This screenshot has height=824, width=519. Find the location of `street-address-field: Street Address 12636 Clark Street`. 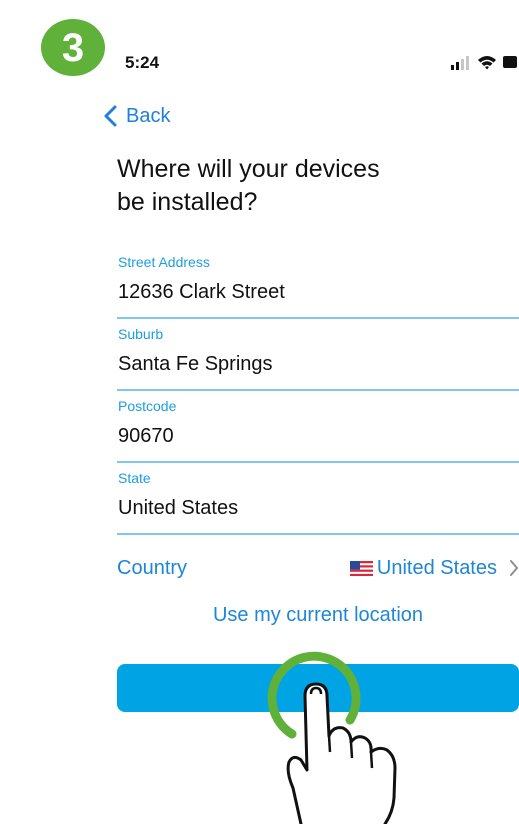

street-address-field: Street Address 12636 Clark Street is located at coordinates (318, 285).